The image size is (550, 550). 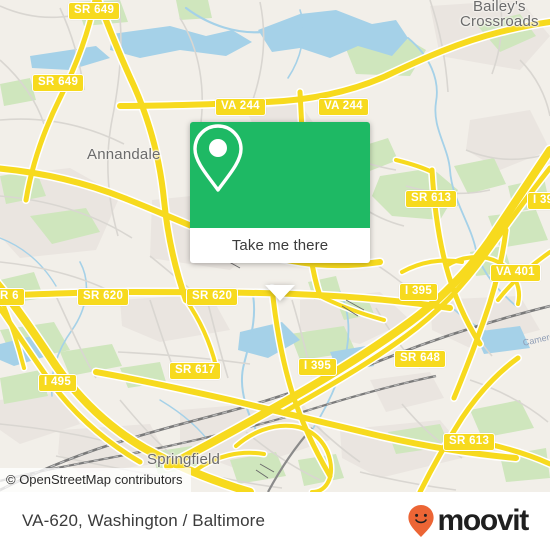 I want to click on road-shield-i-395-south: I 395, so click(x=318, y=367).